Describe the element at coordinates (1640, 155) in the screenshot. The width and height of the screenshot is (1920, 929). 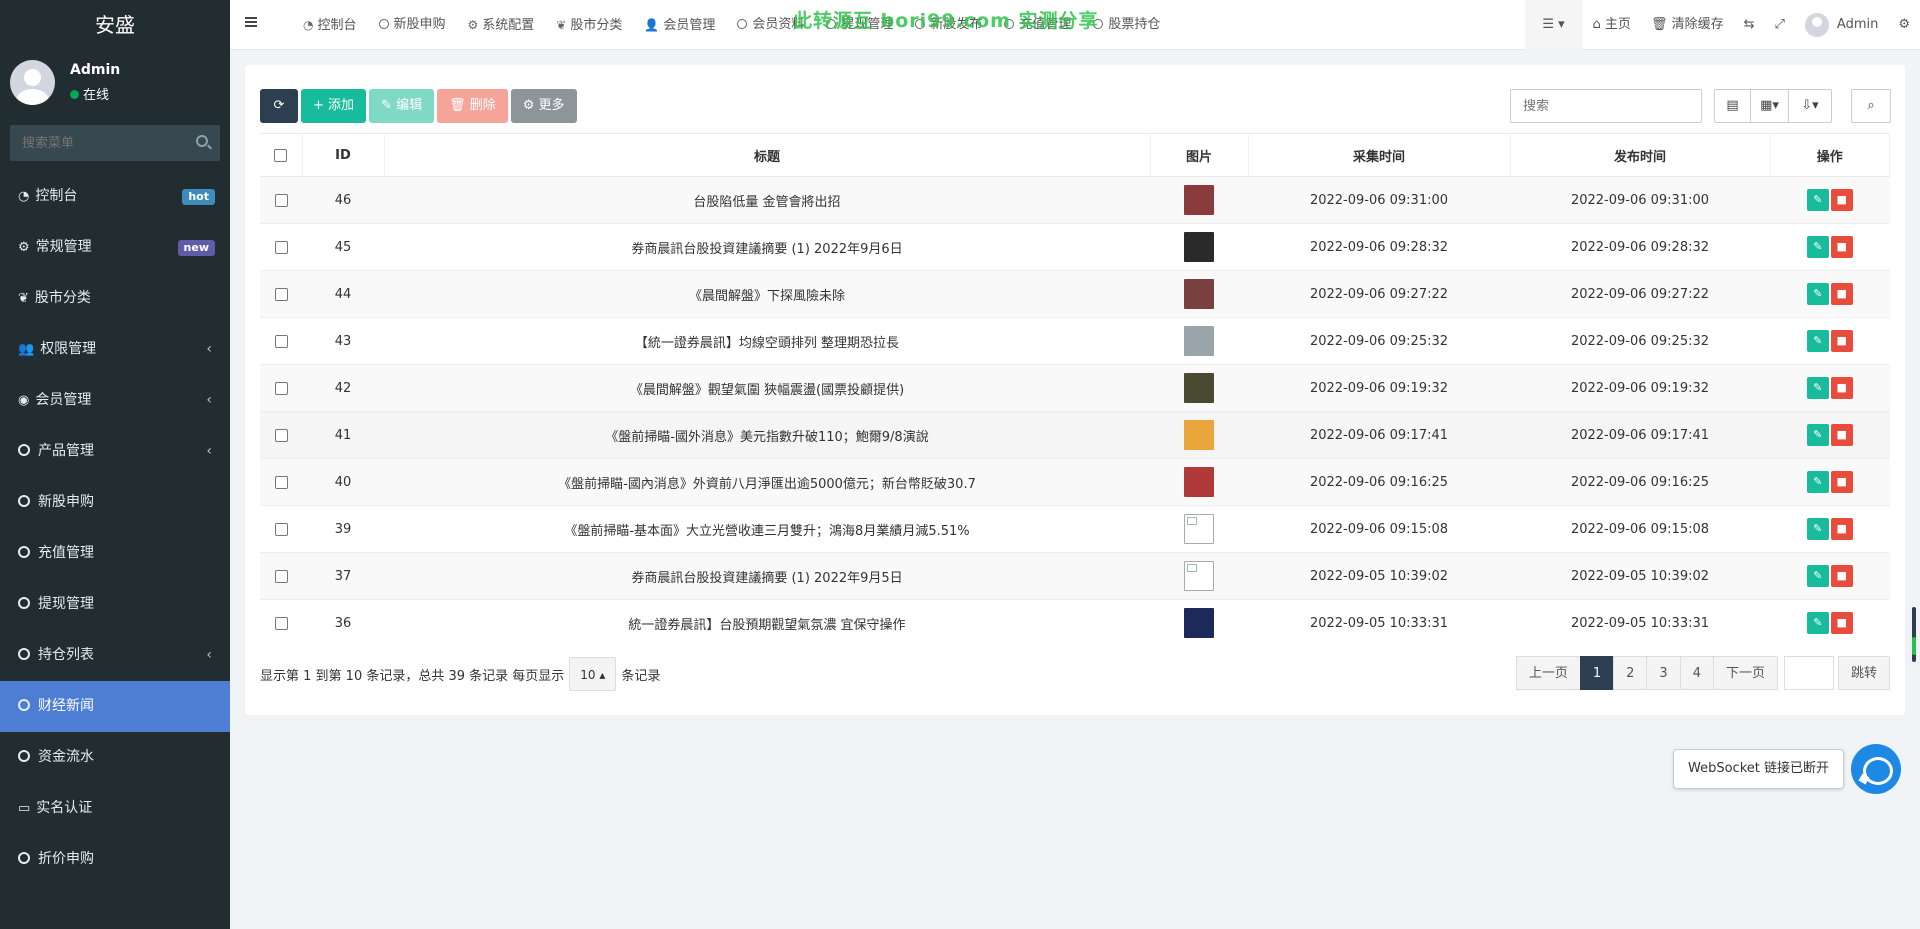
I see `col-publish-time: 发布时间` at that location.